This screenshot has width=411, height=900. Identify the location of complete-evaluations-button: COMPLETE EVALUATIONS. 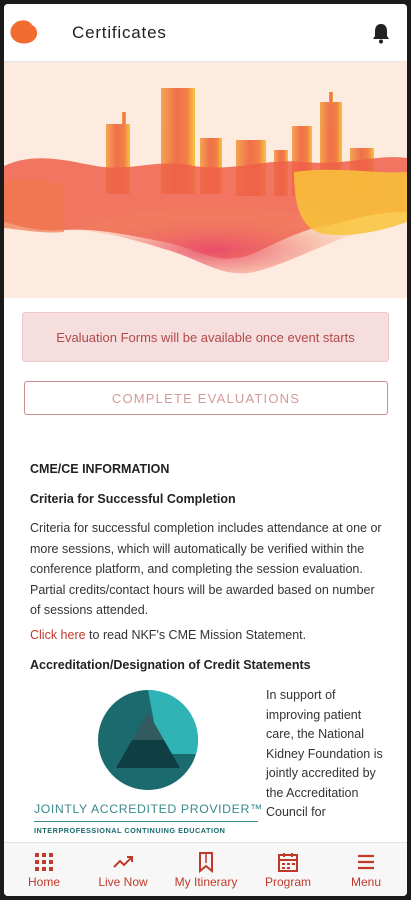
(206, 398).